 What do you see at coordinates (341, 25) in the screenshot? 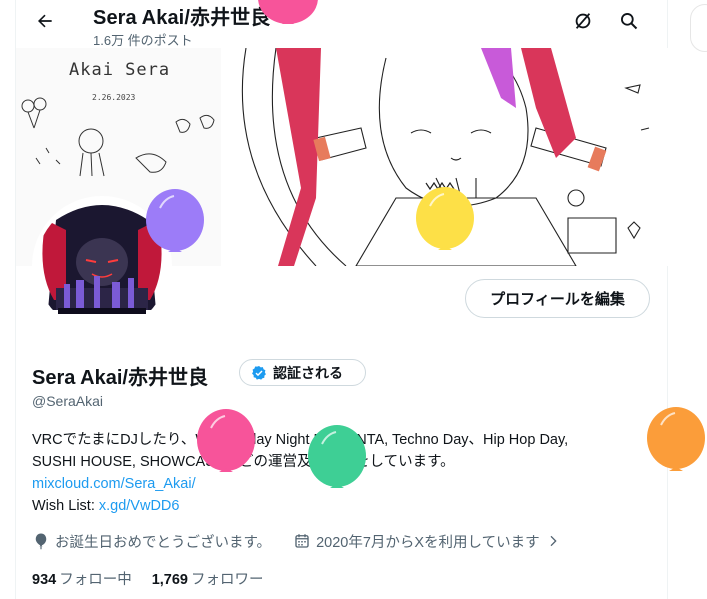
I see `profile-header: Sera Akai/赤井世良 1.6万 件のポスト` at bounding box center [341, 25].